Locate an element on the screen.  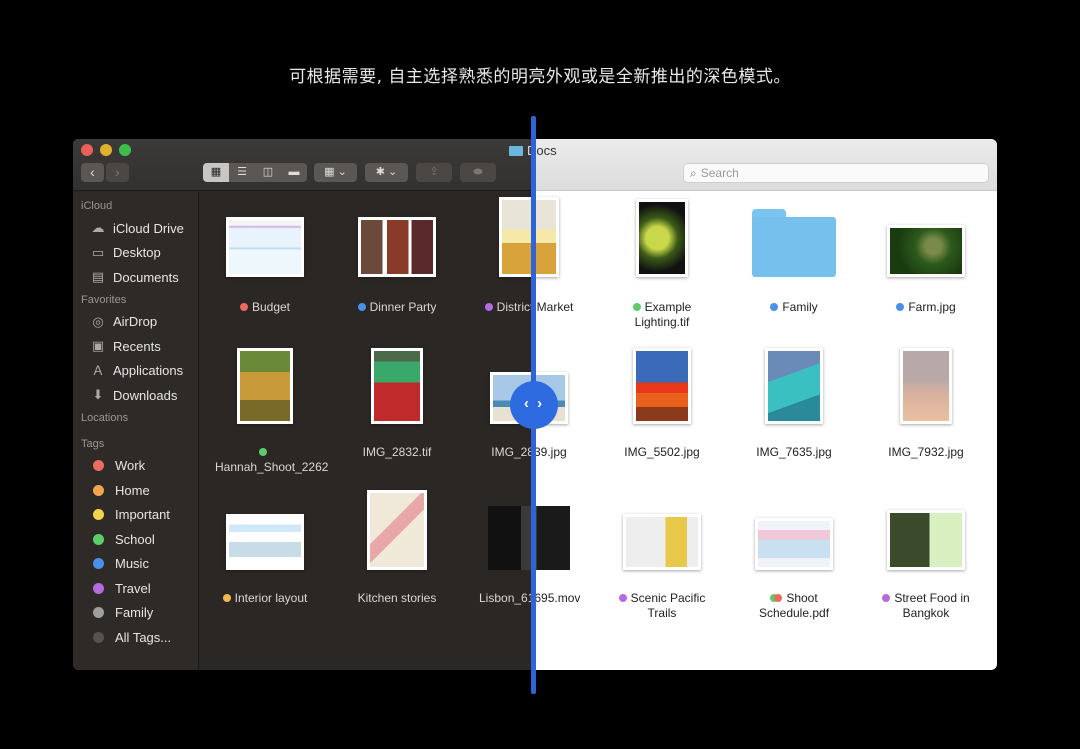
forward-button: › is located at coordinates (117, 172).